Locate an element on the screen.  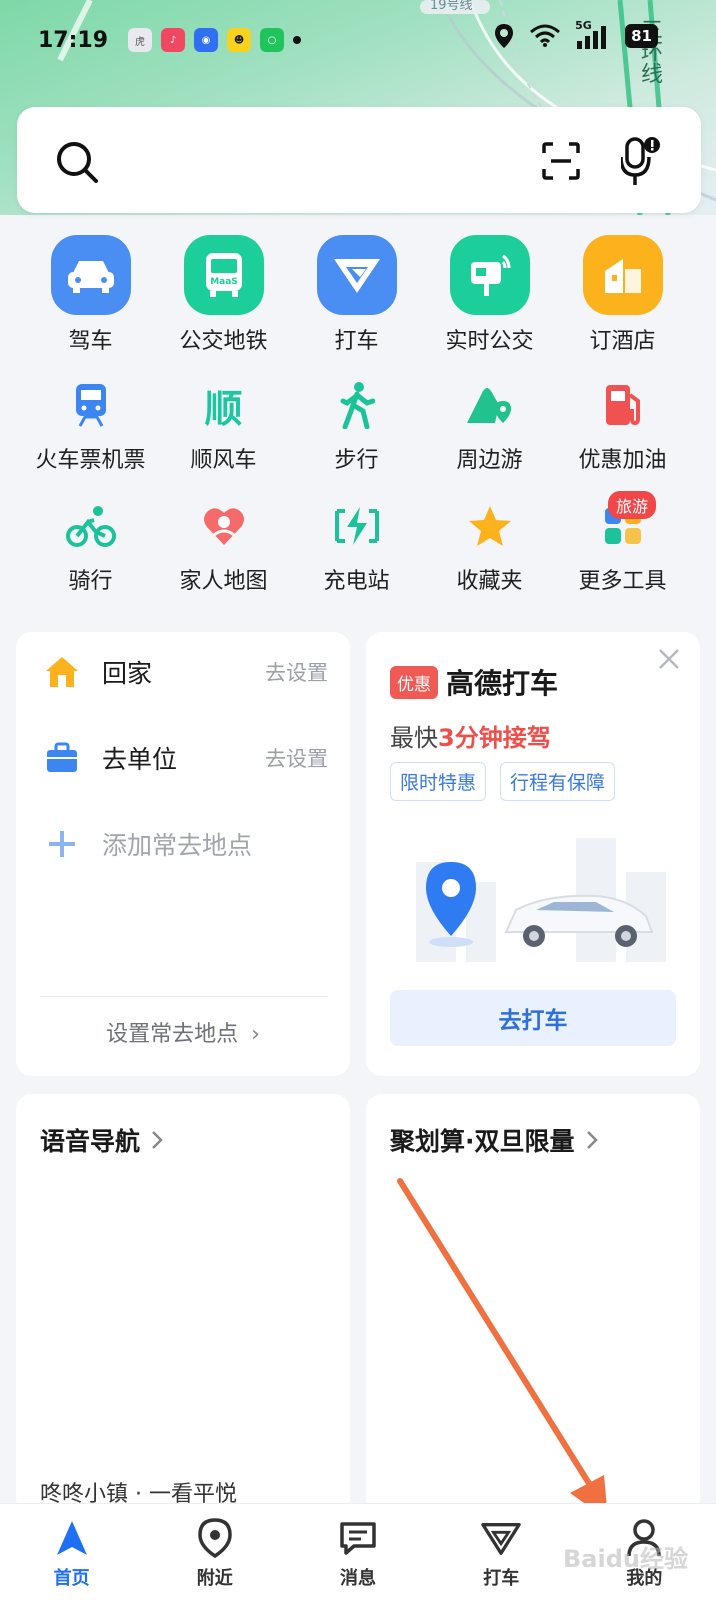
work-set-button: 去设置 is located at coordinates (296, 758).